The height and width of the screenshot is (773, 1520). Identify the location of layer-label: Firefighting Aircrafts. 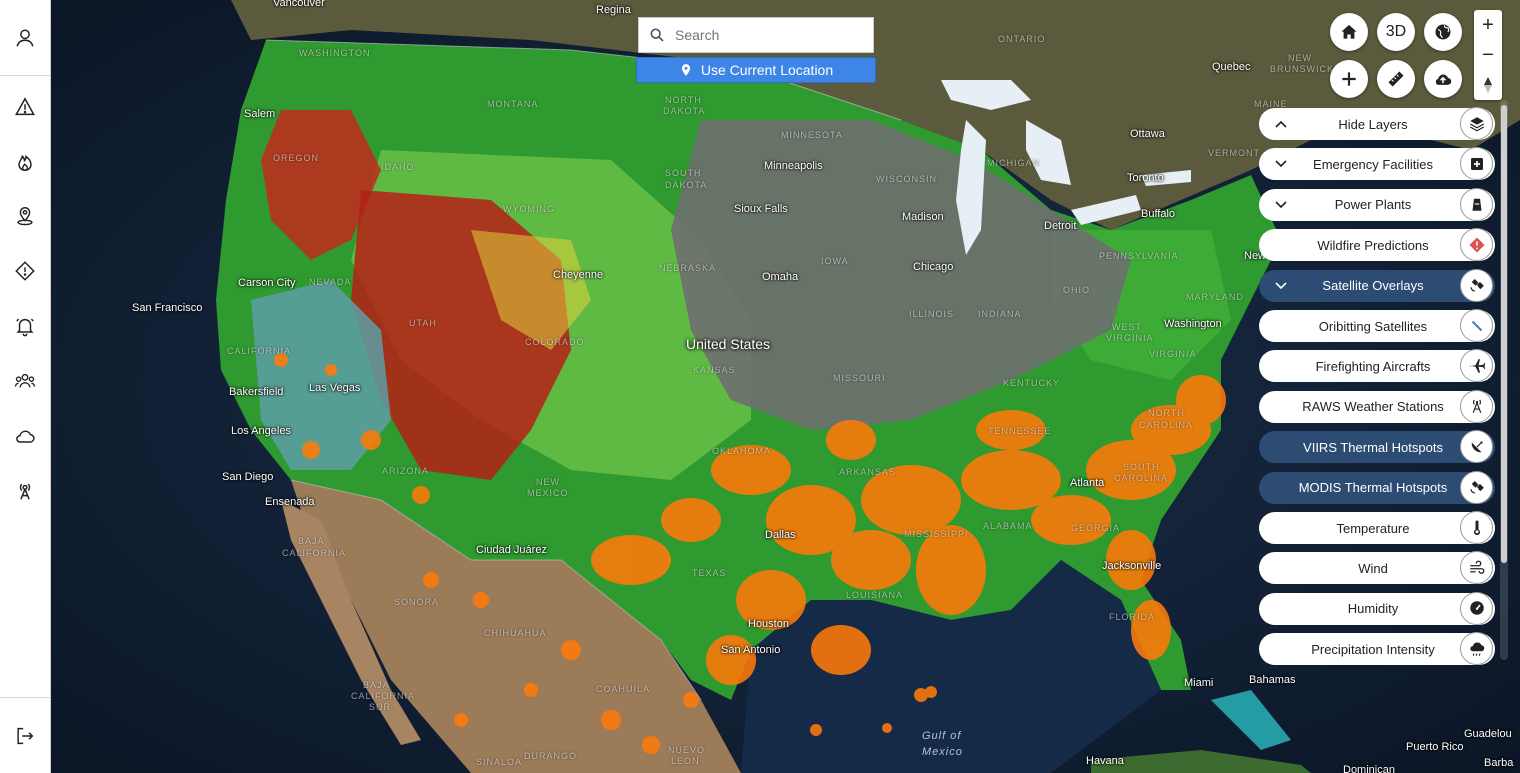
(1373, 366).